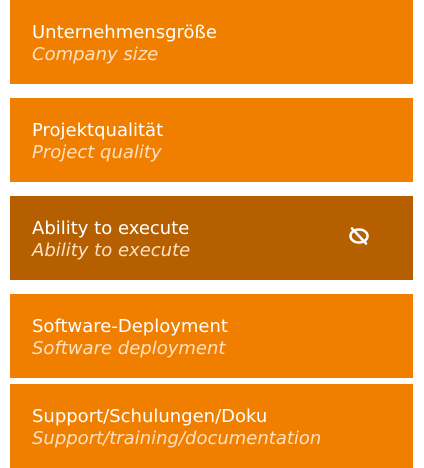 This screenshot has height=468, width=424. I want to click on criteria-item-label: Software-Deployment, so click(130, 326).